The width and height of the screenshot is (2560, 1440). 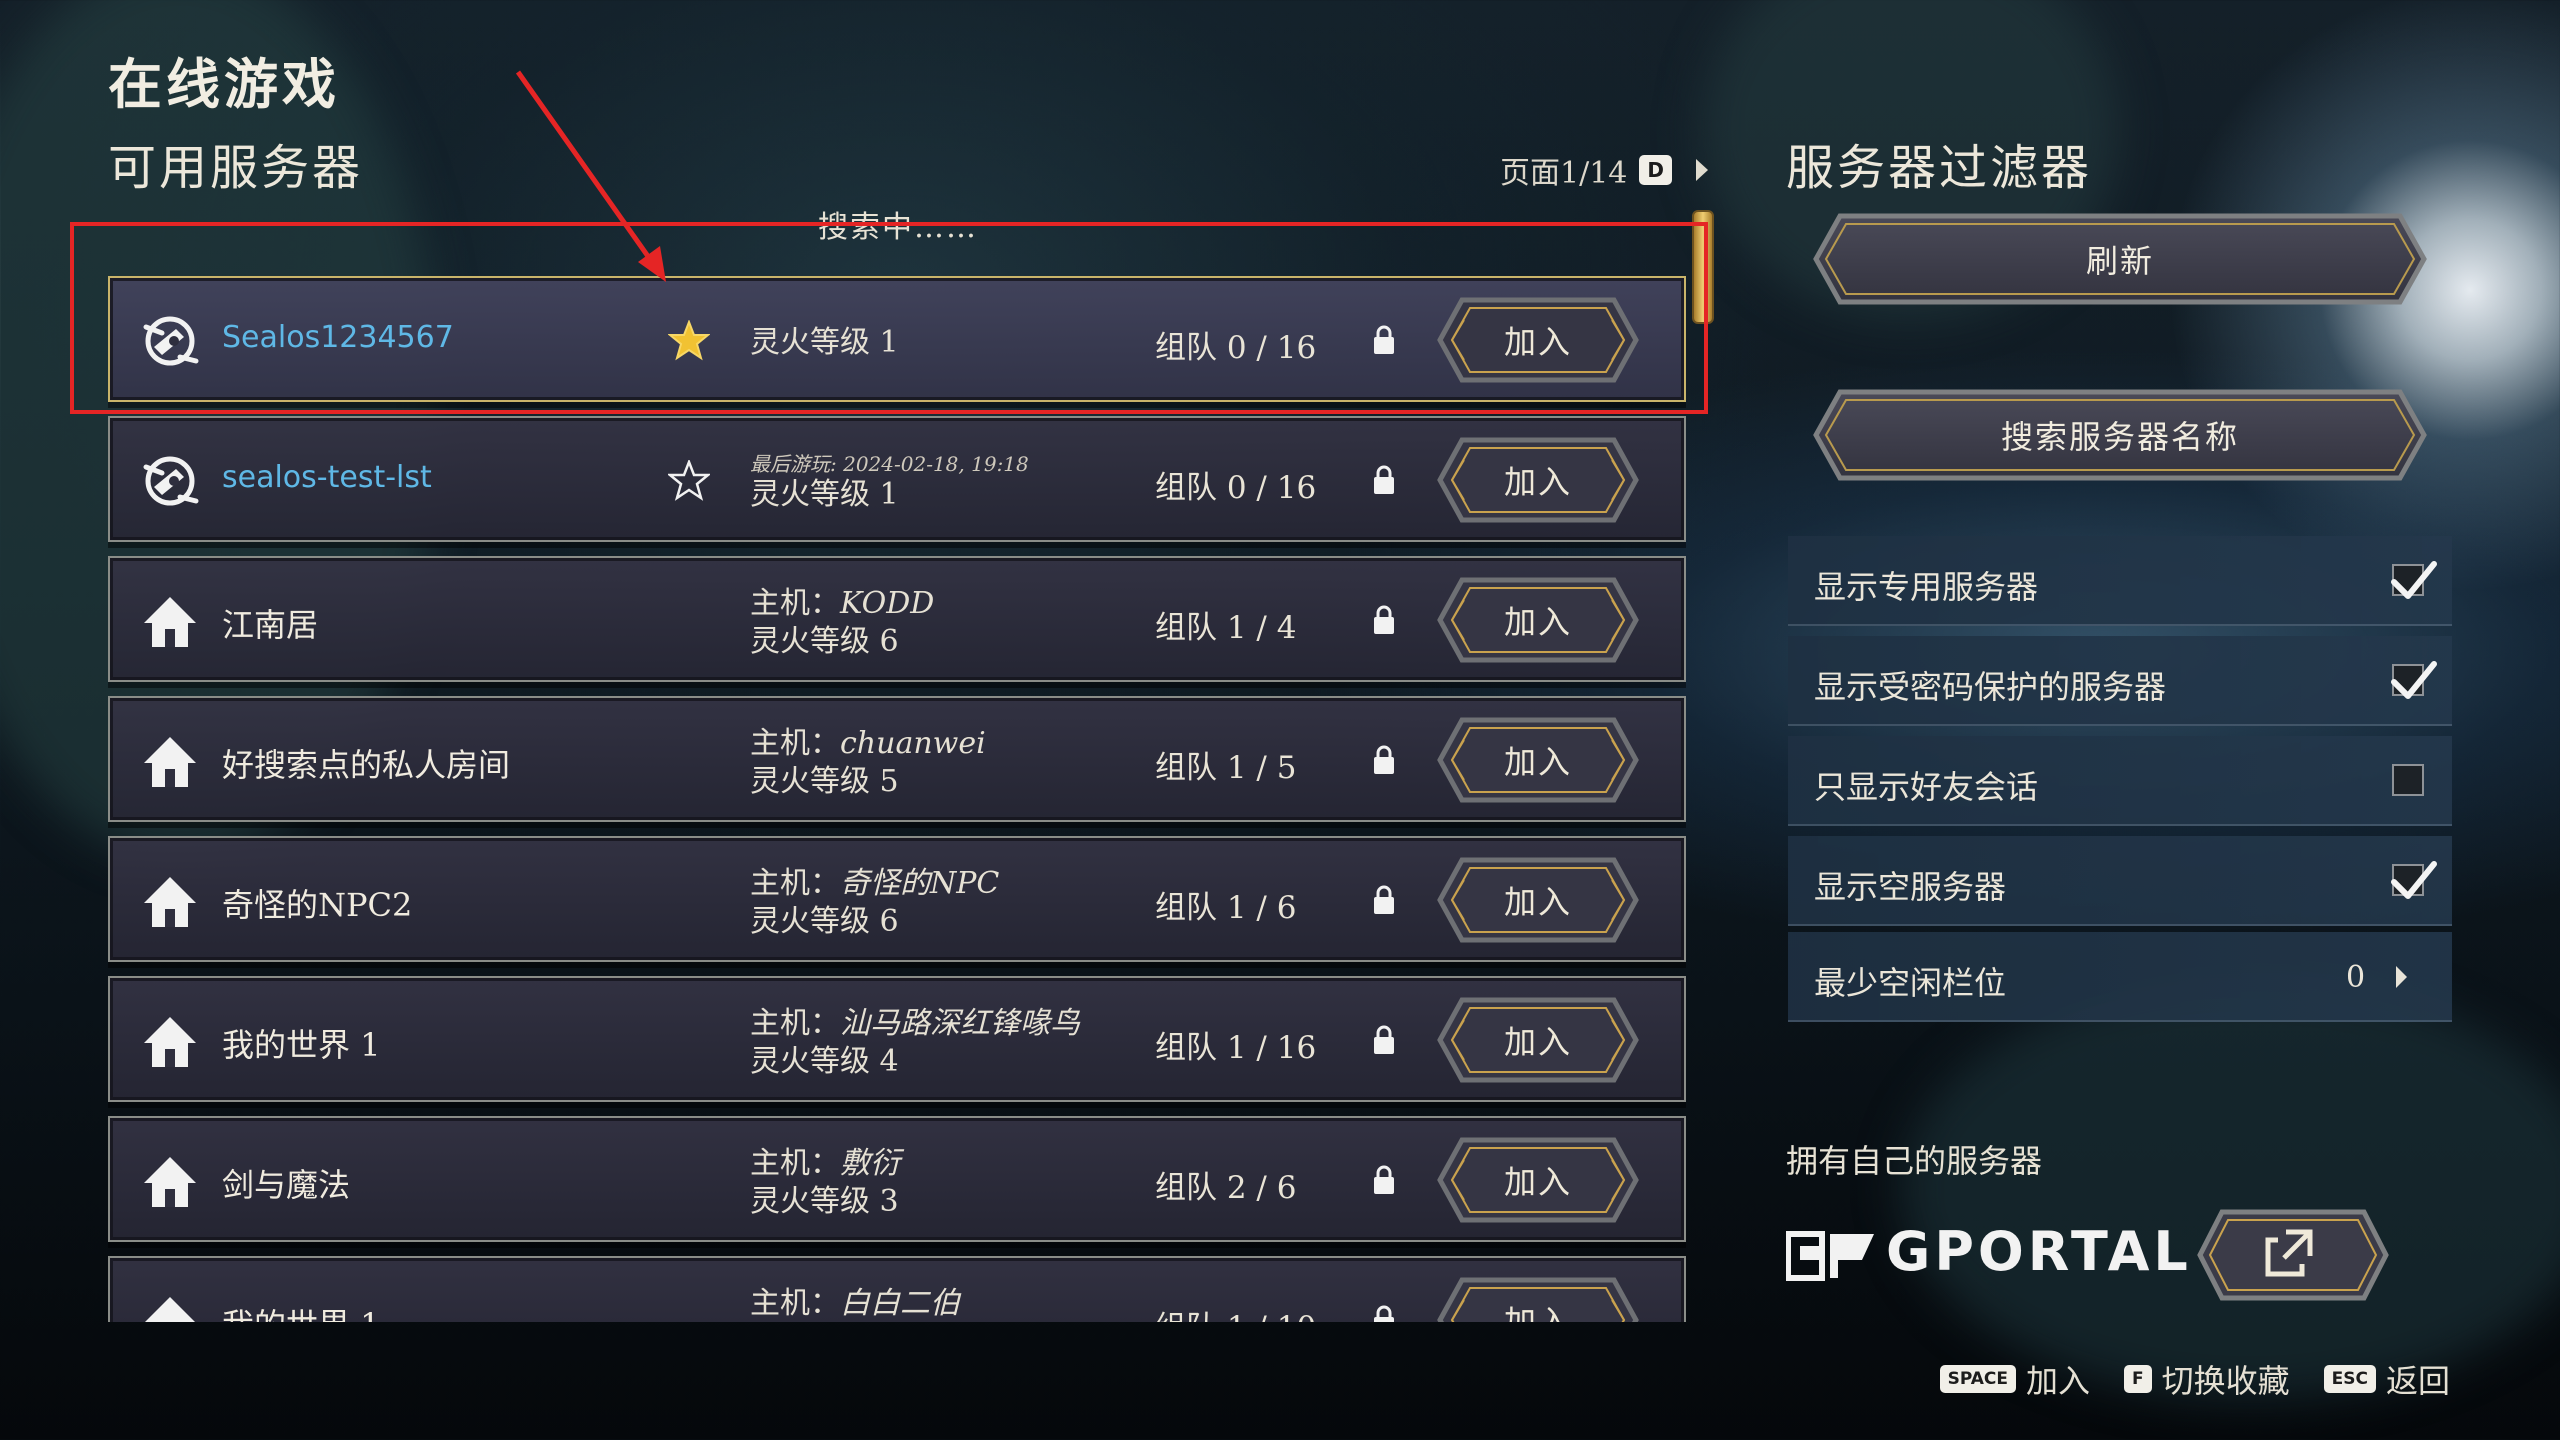 I want to click on filter-option: 只显示好友会话, so click(x=2120, y=781).